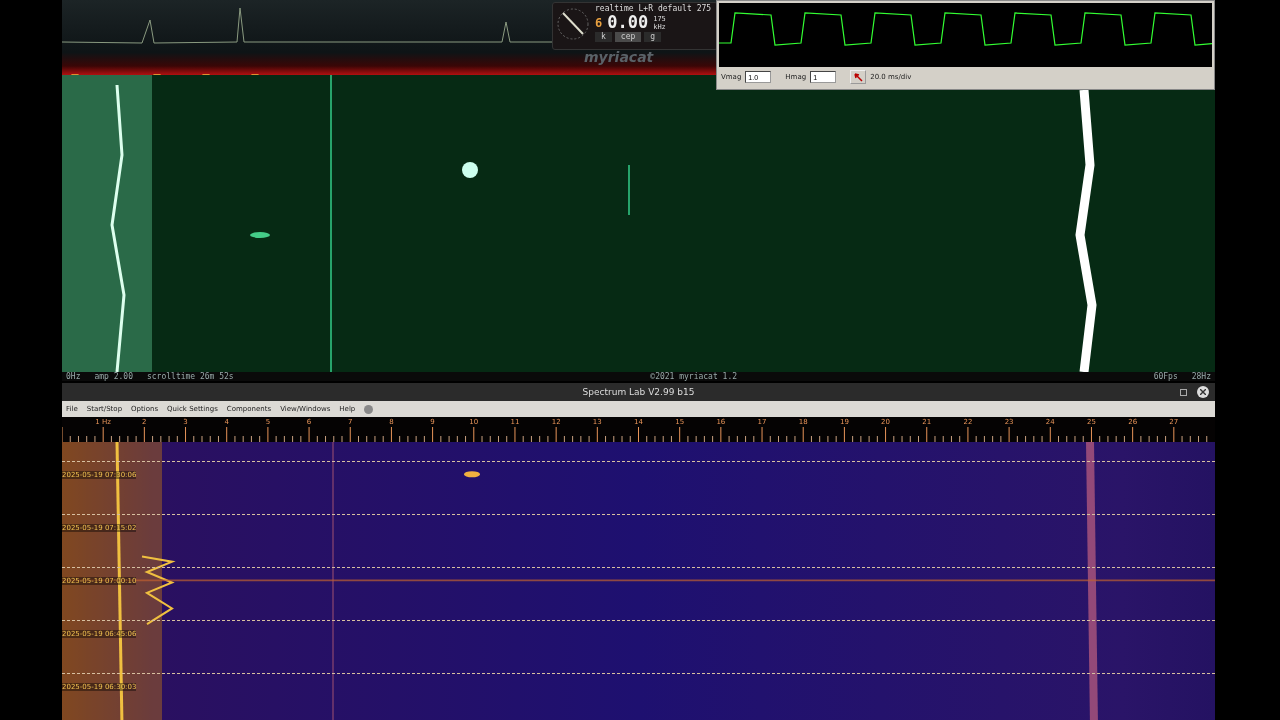 The width and height of the screenshot is (1280, 720). I want to click on channel-label: L+R, so click(645, 8).